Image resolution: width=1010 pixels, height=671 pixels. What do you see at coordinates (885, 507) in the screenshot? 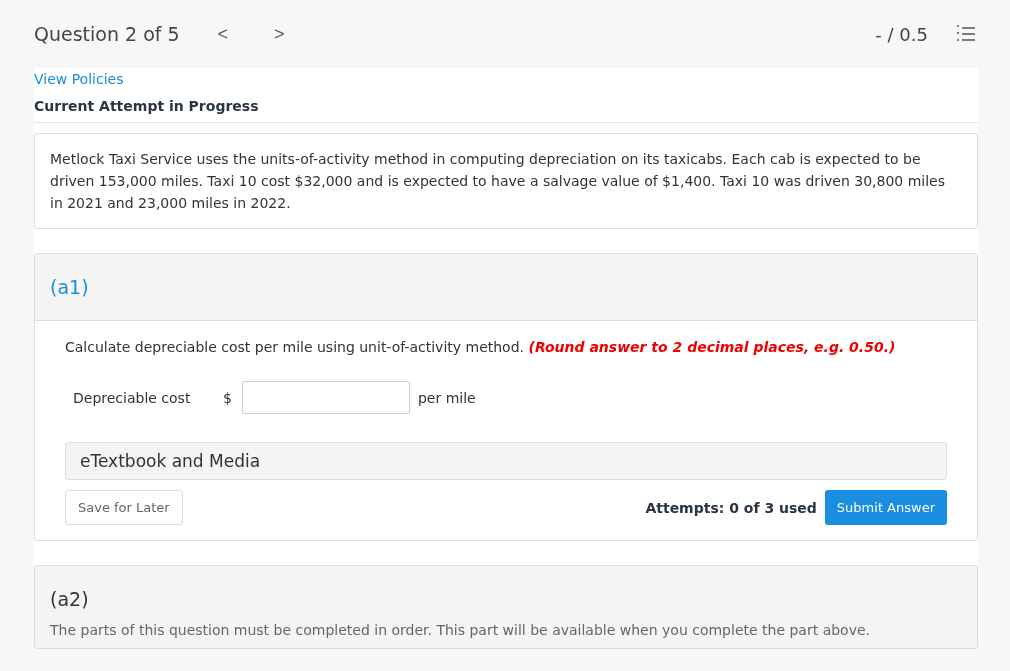
I see `submit-answer-button: Submit Answer` at bounding box center [885, 507].